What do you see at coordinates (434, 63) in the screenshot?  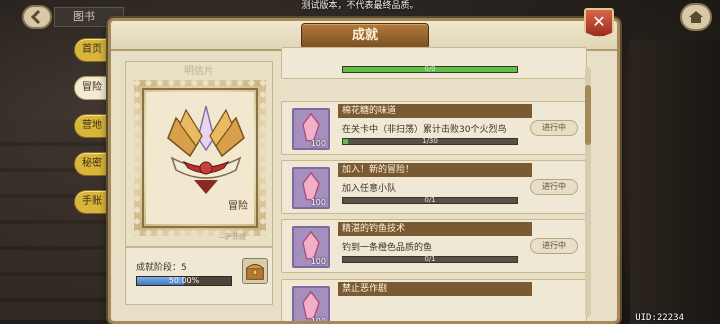 I see `list-item: 0/0` at bounding box center [434, 63].